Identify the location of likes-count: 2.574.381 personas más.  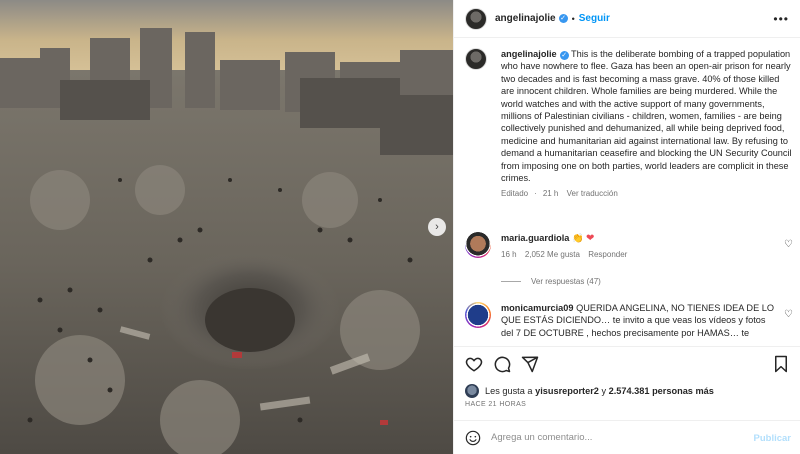
(661, 391).